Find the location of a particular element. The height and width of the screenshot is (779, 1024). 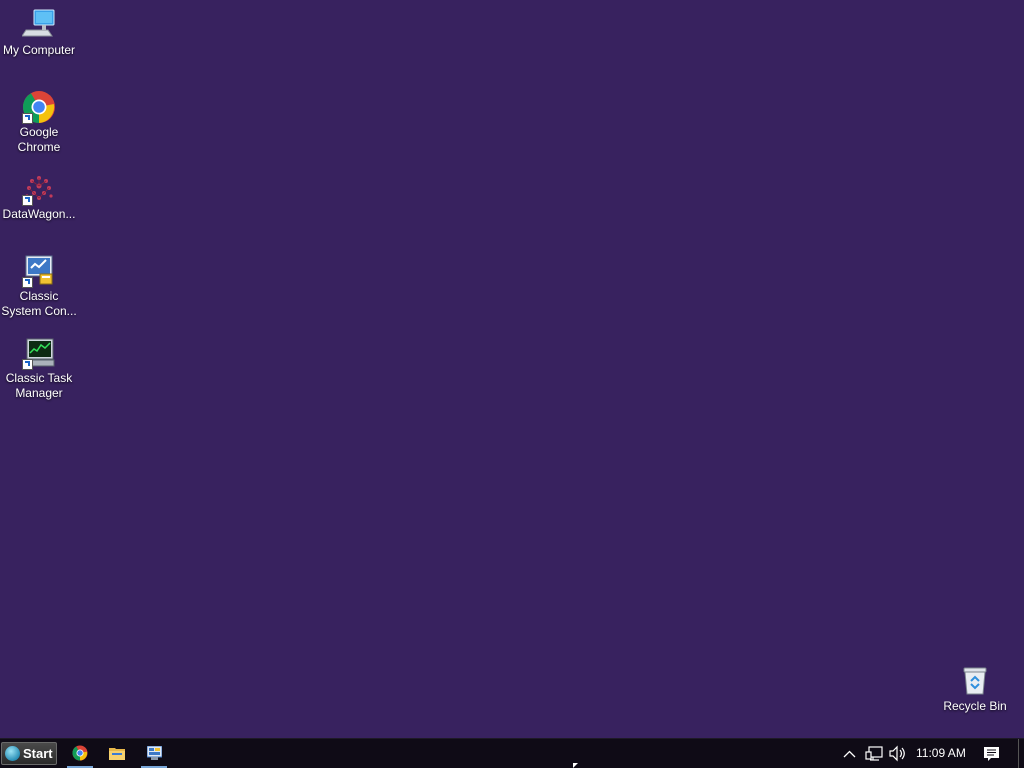

mouse-cursor-icon is located at coordinates (575, 765).